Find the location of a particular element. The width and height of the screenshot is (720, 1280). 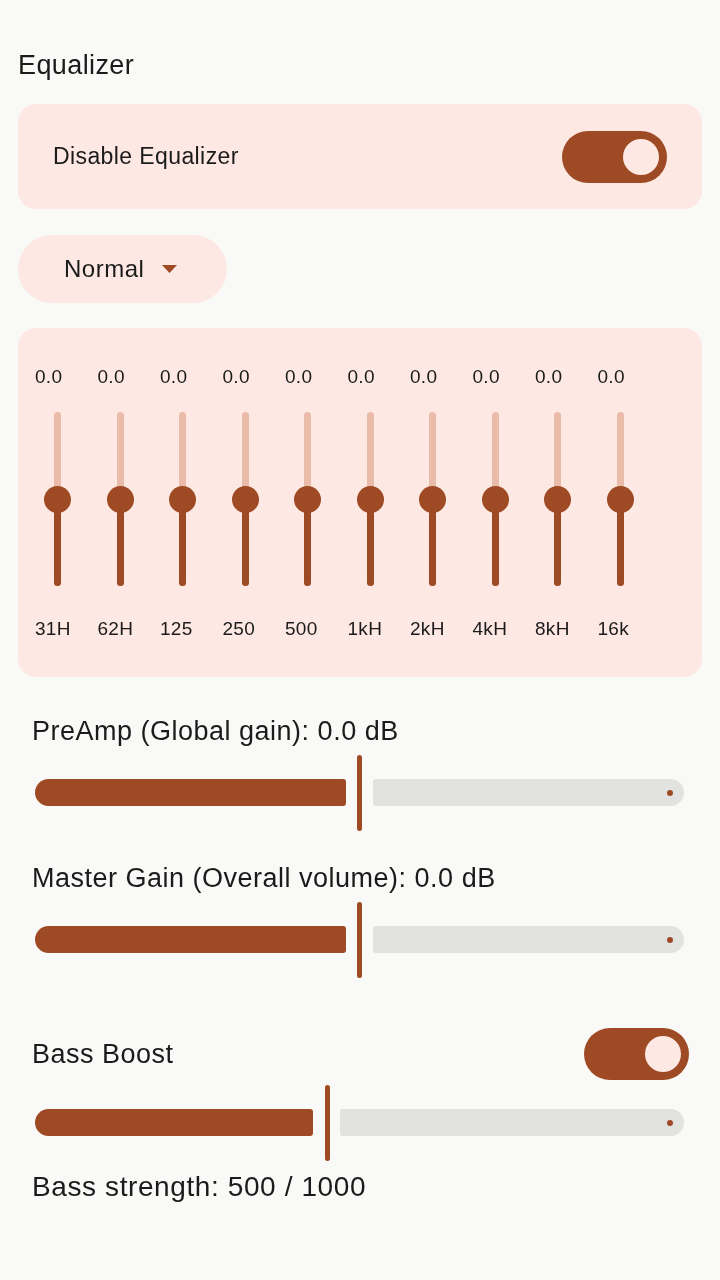

band-frequency: 125 is located at coordinates (176, 629).